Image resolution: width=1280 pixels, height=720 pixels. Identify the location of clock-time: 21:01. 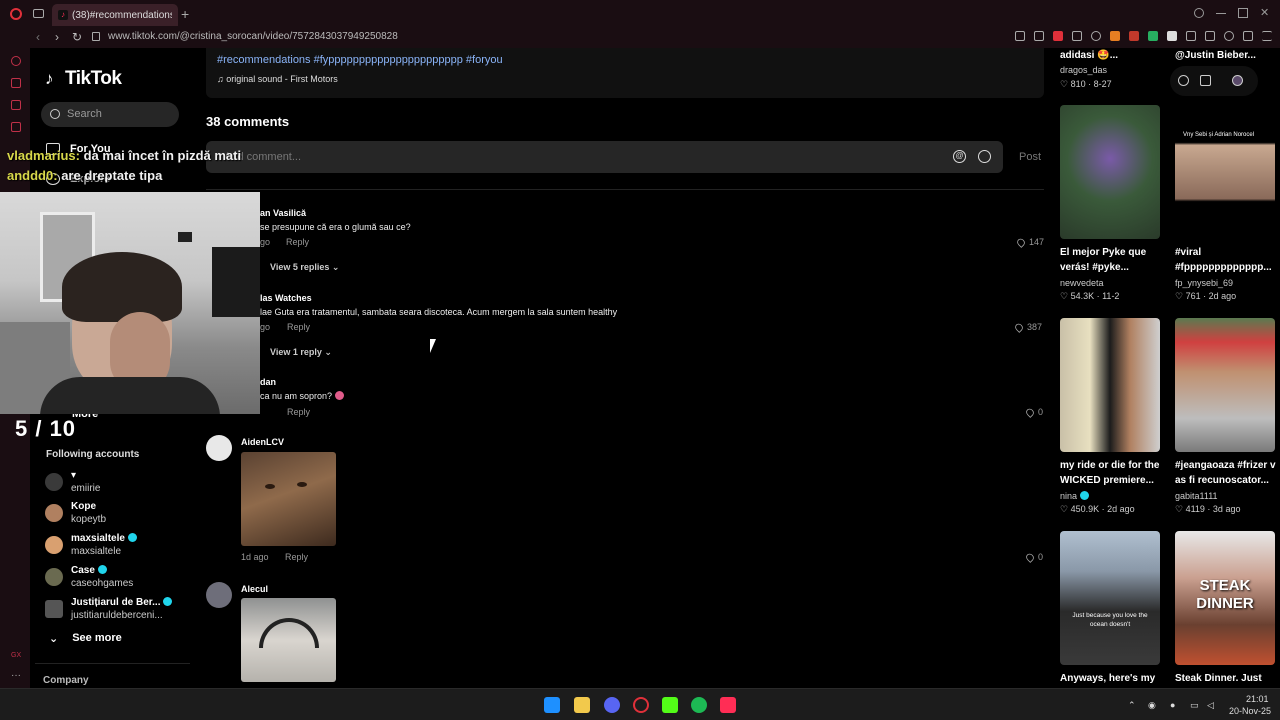
(1257, 699).